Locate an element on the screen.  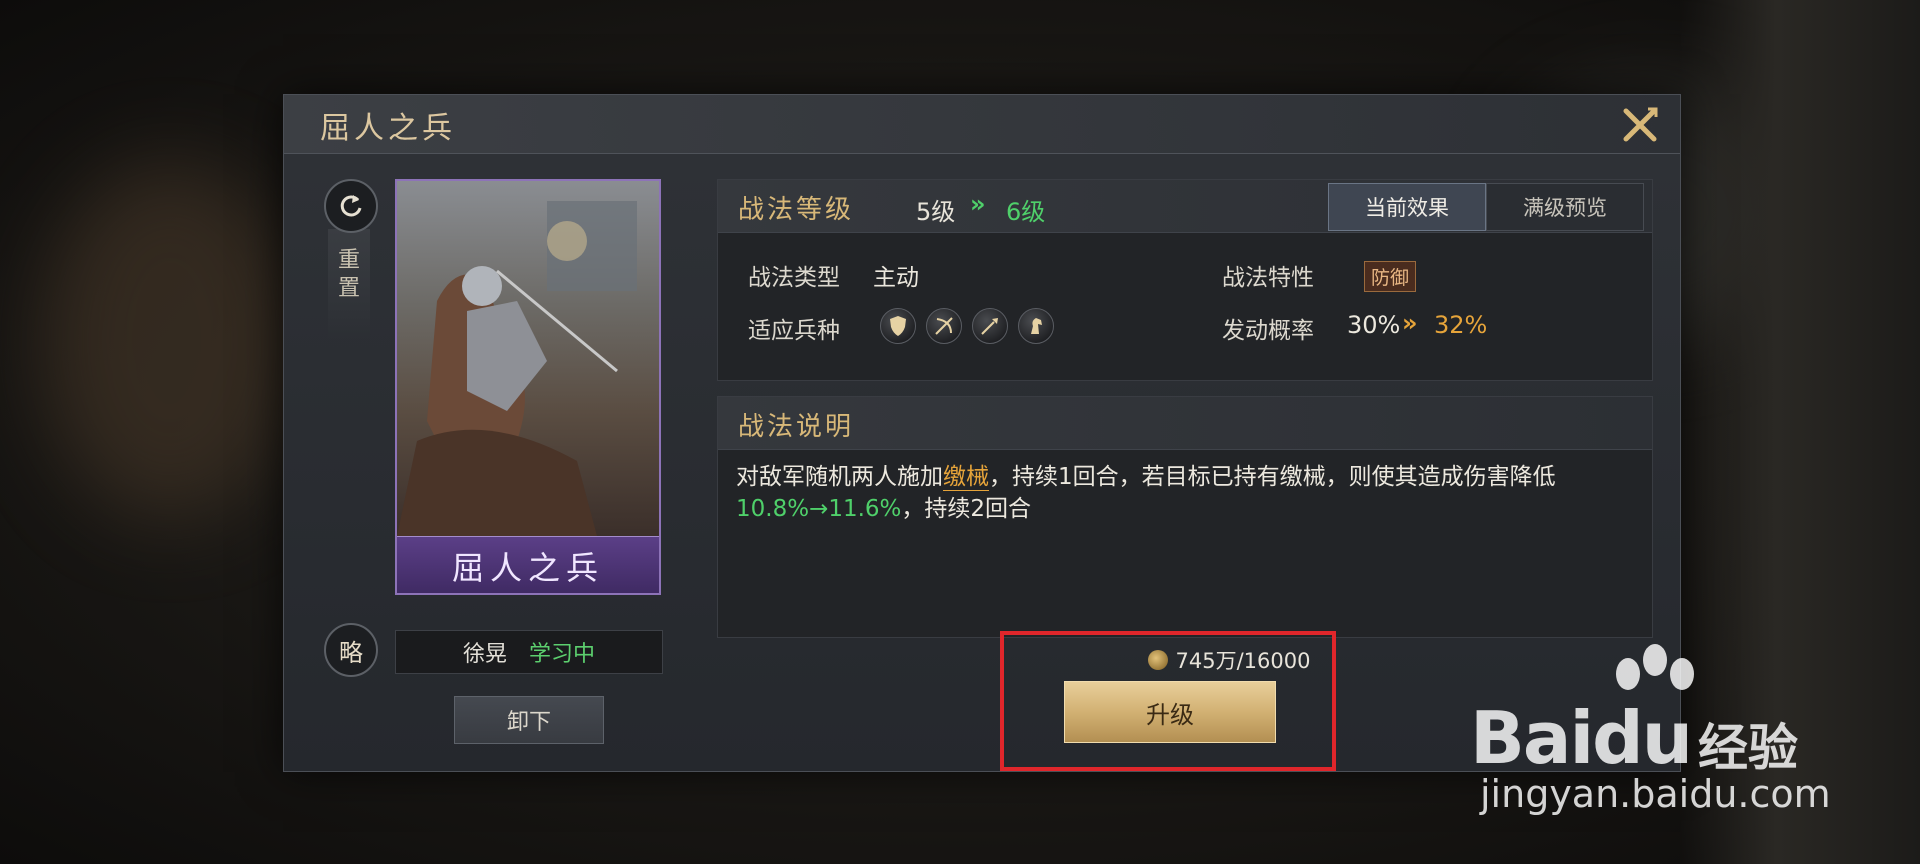
rate-from: 30% is located at coordinates (1374, 325).